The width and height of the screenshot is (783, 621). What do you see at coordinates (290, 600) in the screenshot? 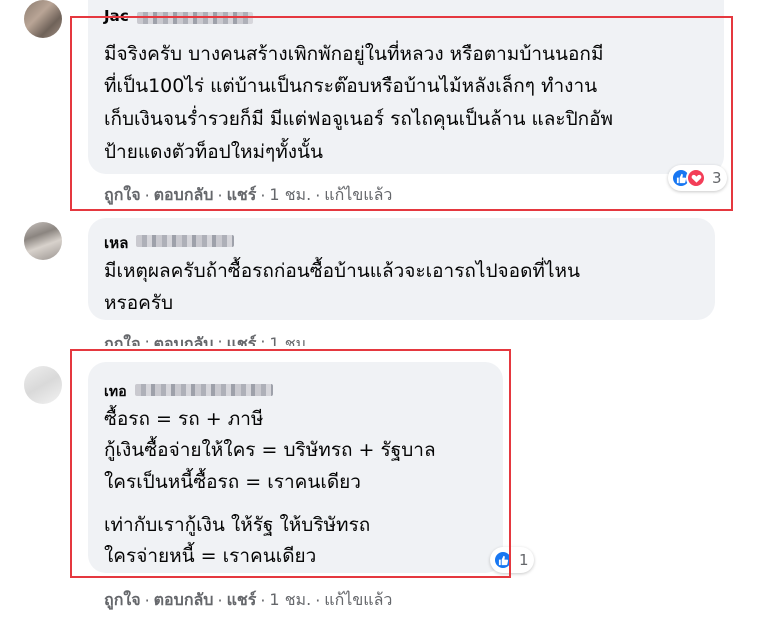
I see `timestamp: 1 ชม.` at bounding box center [290, 600].